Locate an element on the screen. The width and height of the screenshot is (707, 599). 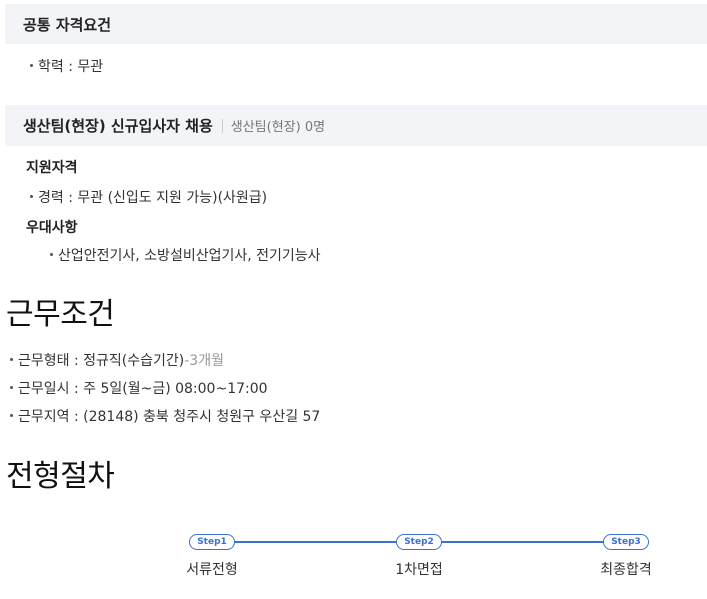
position-subtitle: 생산팀(현장) 0명 is located at coordinates (278, 127).